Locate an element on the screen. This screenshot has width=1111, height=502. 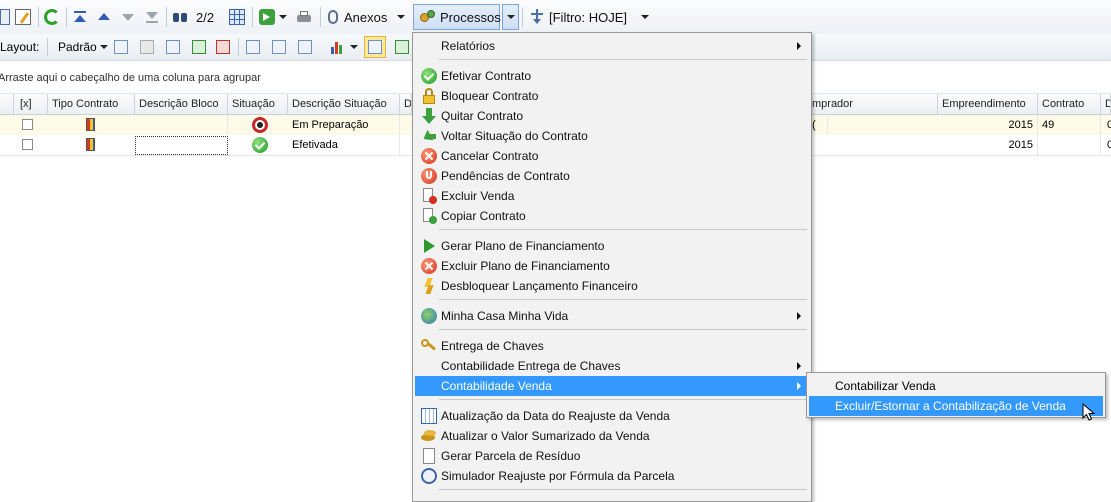
previous-record-button is located at coordinates (104, 17).